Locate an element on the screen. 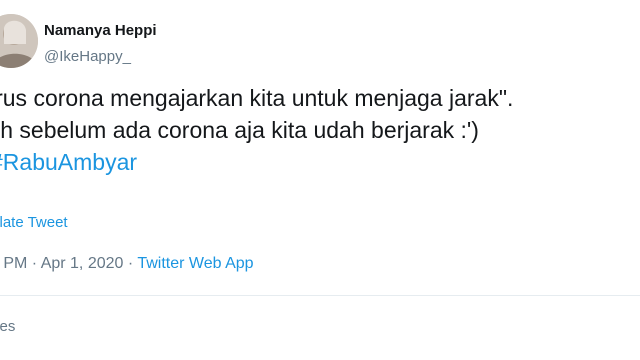 This screenshot has width=640, height=360. avatar-image is located at coordinates (19, 41).